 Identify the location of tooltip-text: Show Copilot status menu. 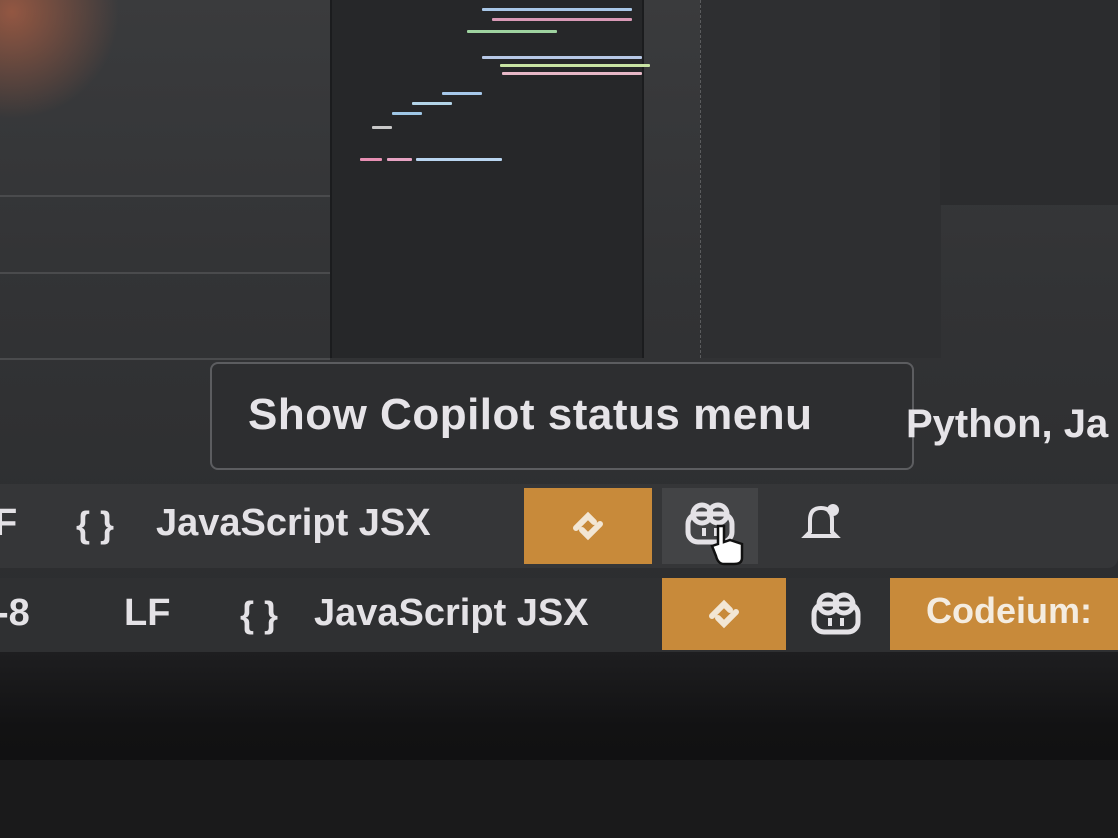
(530, 414).